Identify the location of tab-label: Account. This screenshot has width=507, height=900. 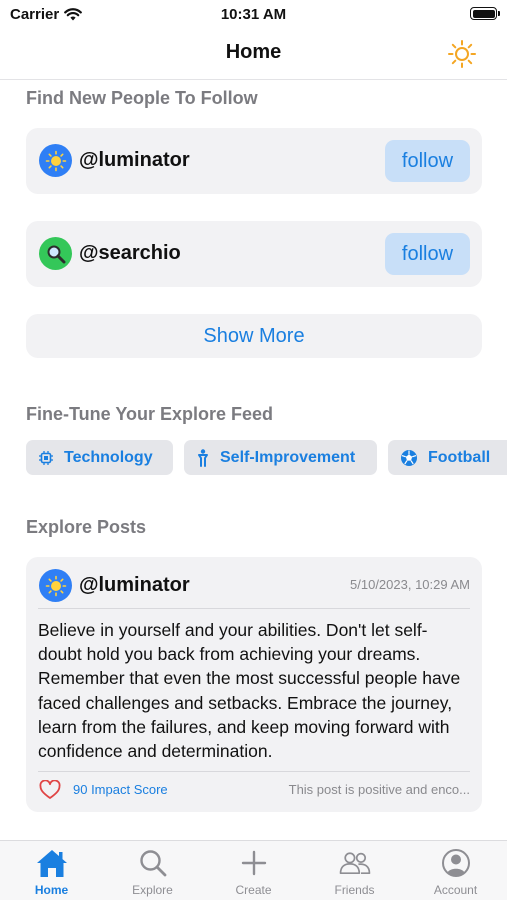
(455, 890).